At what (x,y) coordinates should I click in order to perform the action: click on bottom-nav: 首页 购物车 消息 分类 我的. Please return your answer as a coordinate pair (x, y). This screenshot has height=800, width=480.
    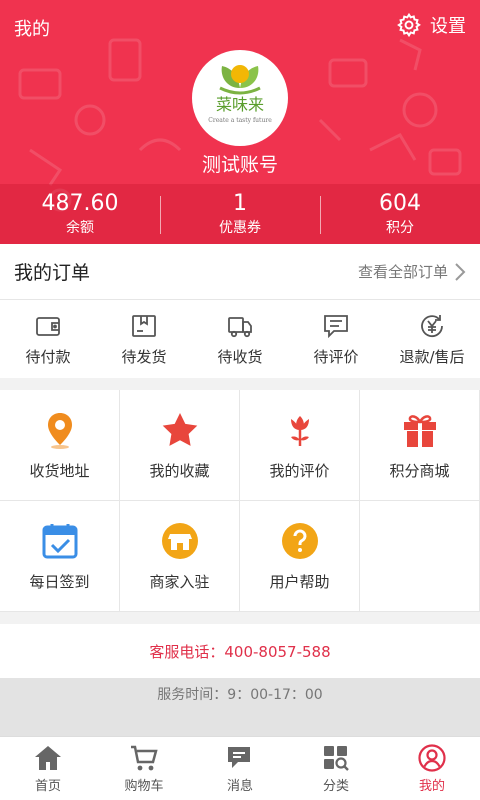
    Looking at the image, I should click on (240, 768).